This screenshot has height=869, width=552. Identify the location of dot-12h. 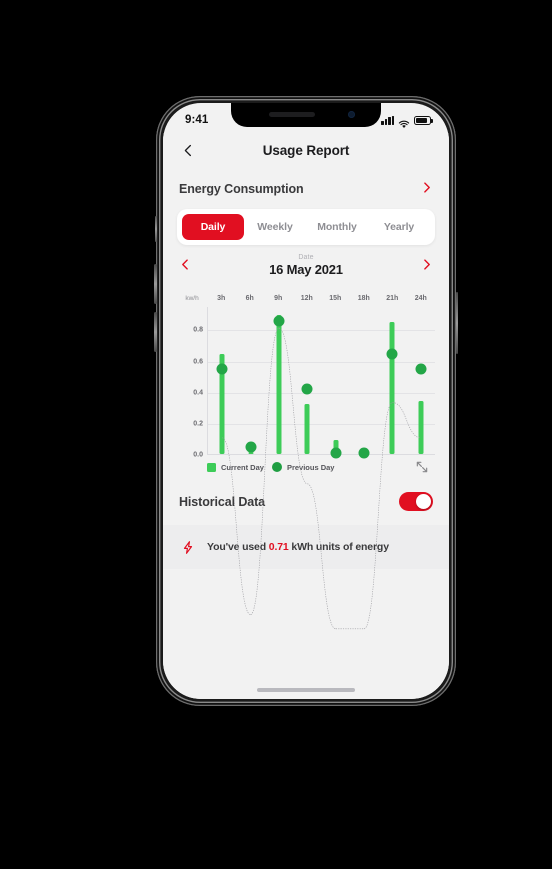
(307, 389).